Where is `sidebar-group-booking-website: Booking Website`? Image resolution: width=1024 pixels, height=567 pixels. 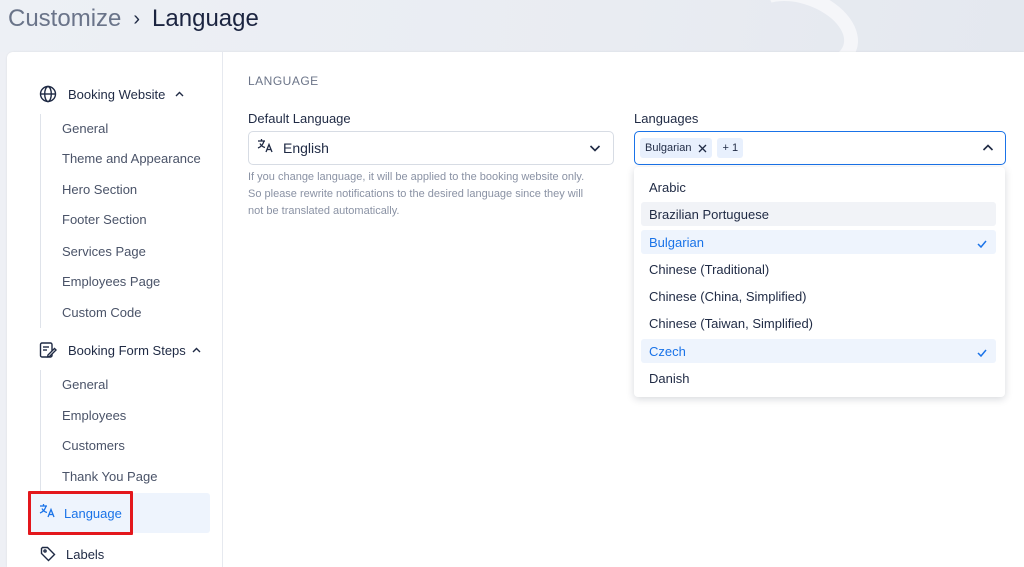
sidebar-group-booking-website: Booking Website is located at coordinates (111, 94).